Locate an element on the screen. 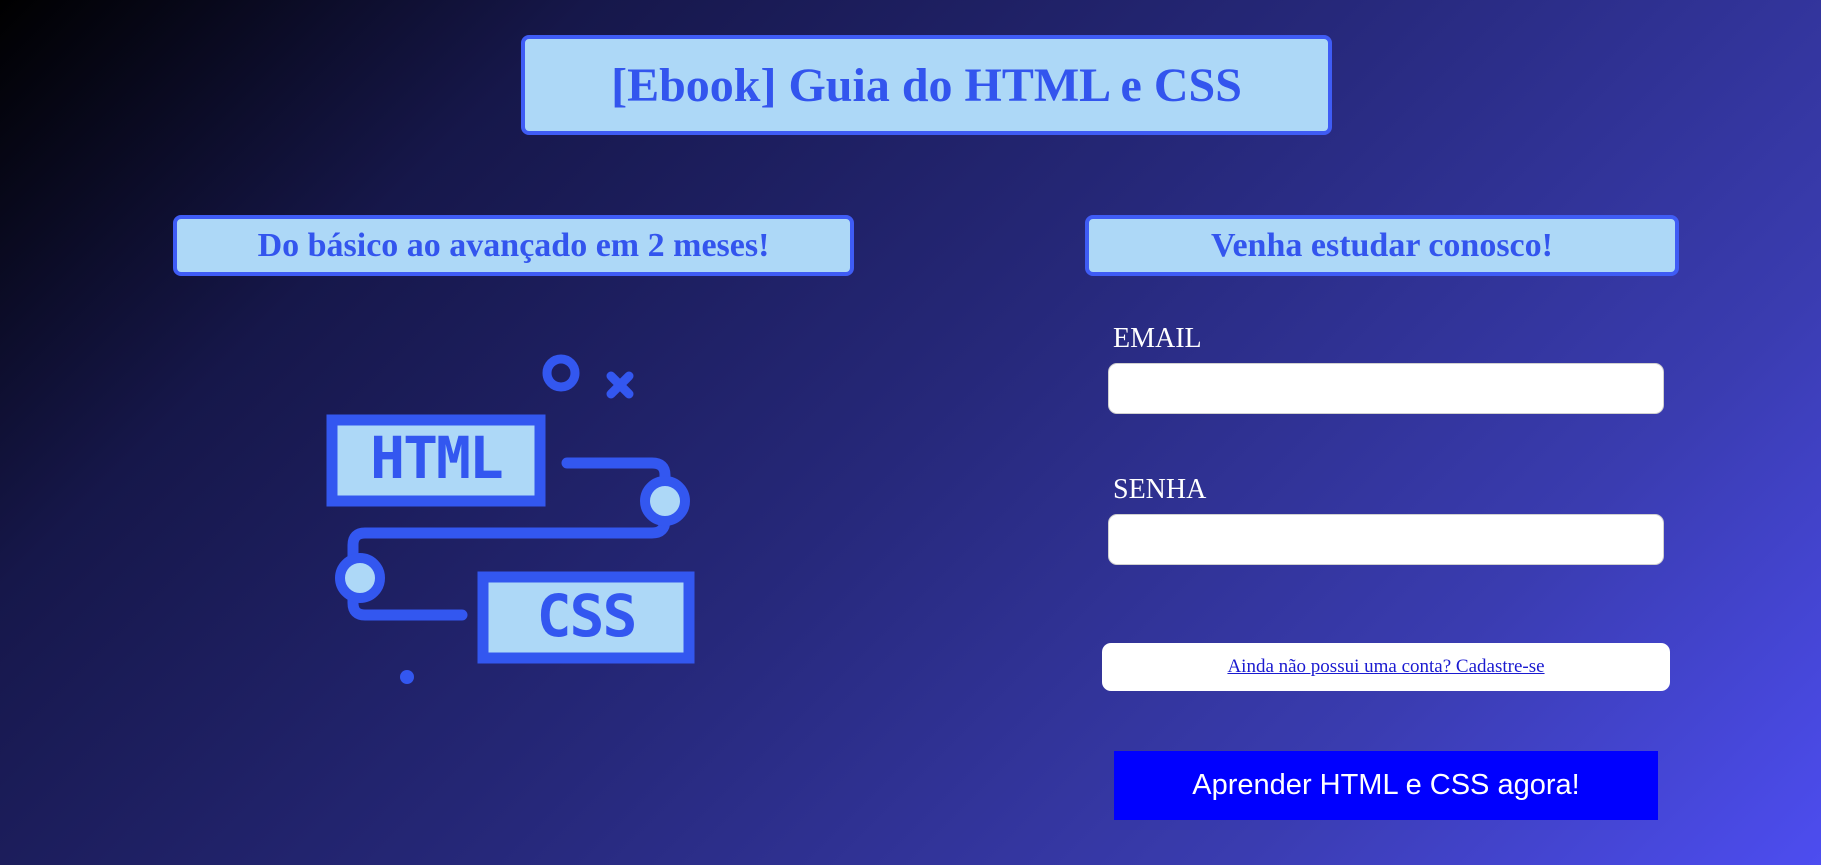  left-subtitle-box: Do básico ao avançado em 2 meses! is located at coordinates (513, 245).